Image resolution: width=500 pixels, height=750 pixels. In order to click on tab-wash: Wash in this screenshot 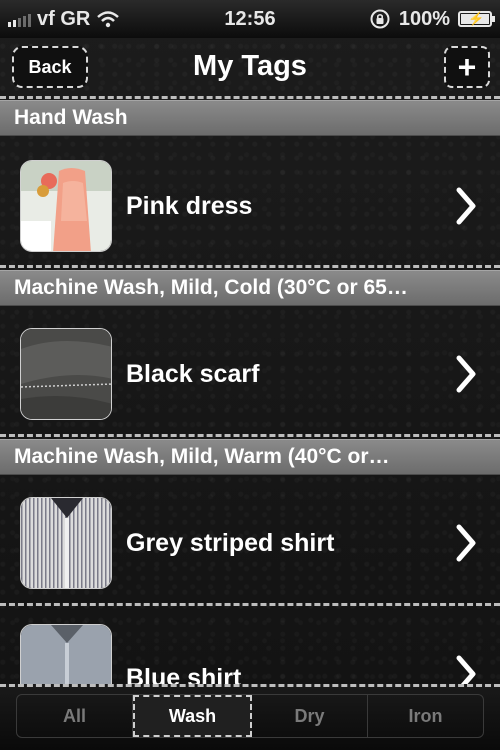, I will do `click(192, 716)`.